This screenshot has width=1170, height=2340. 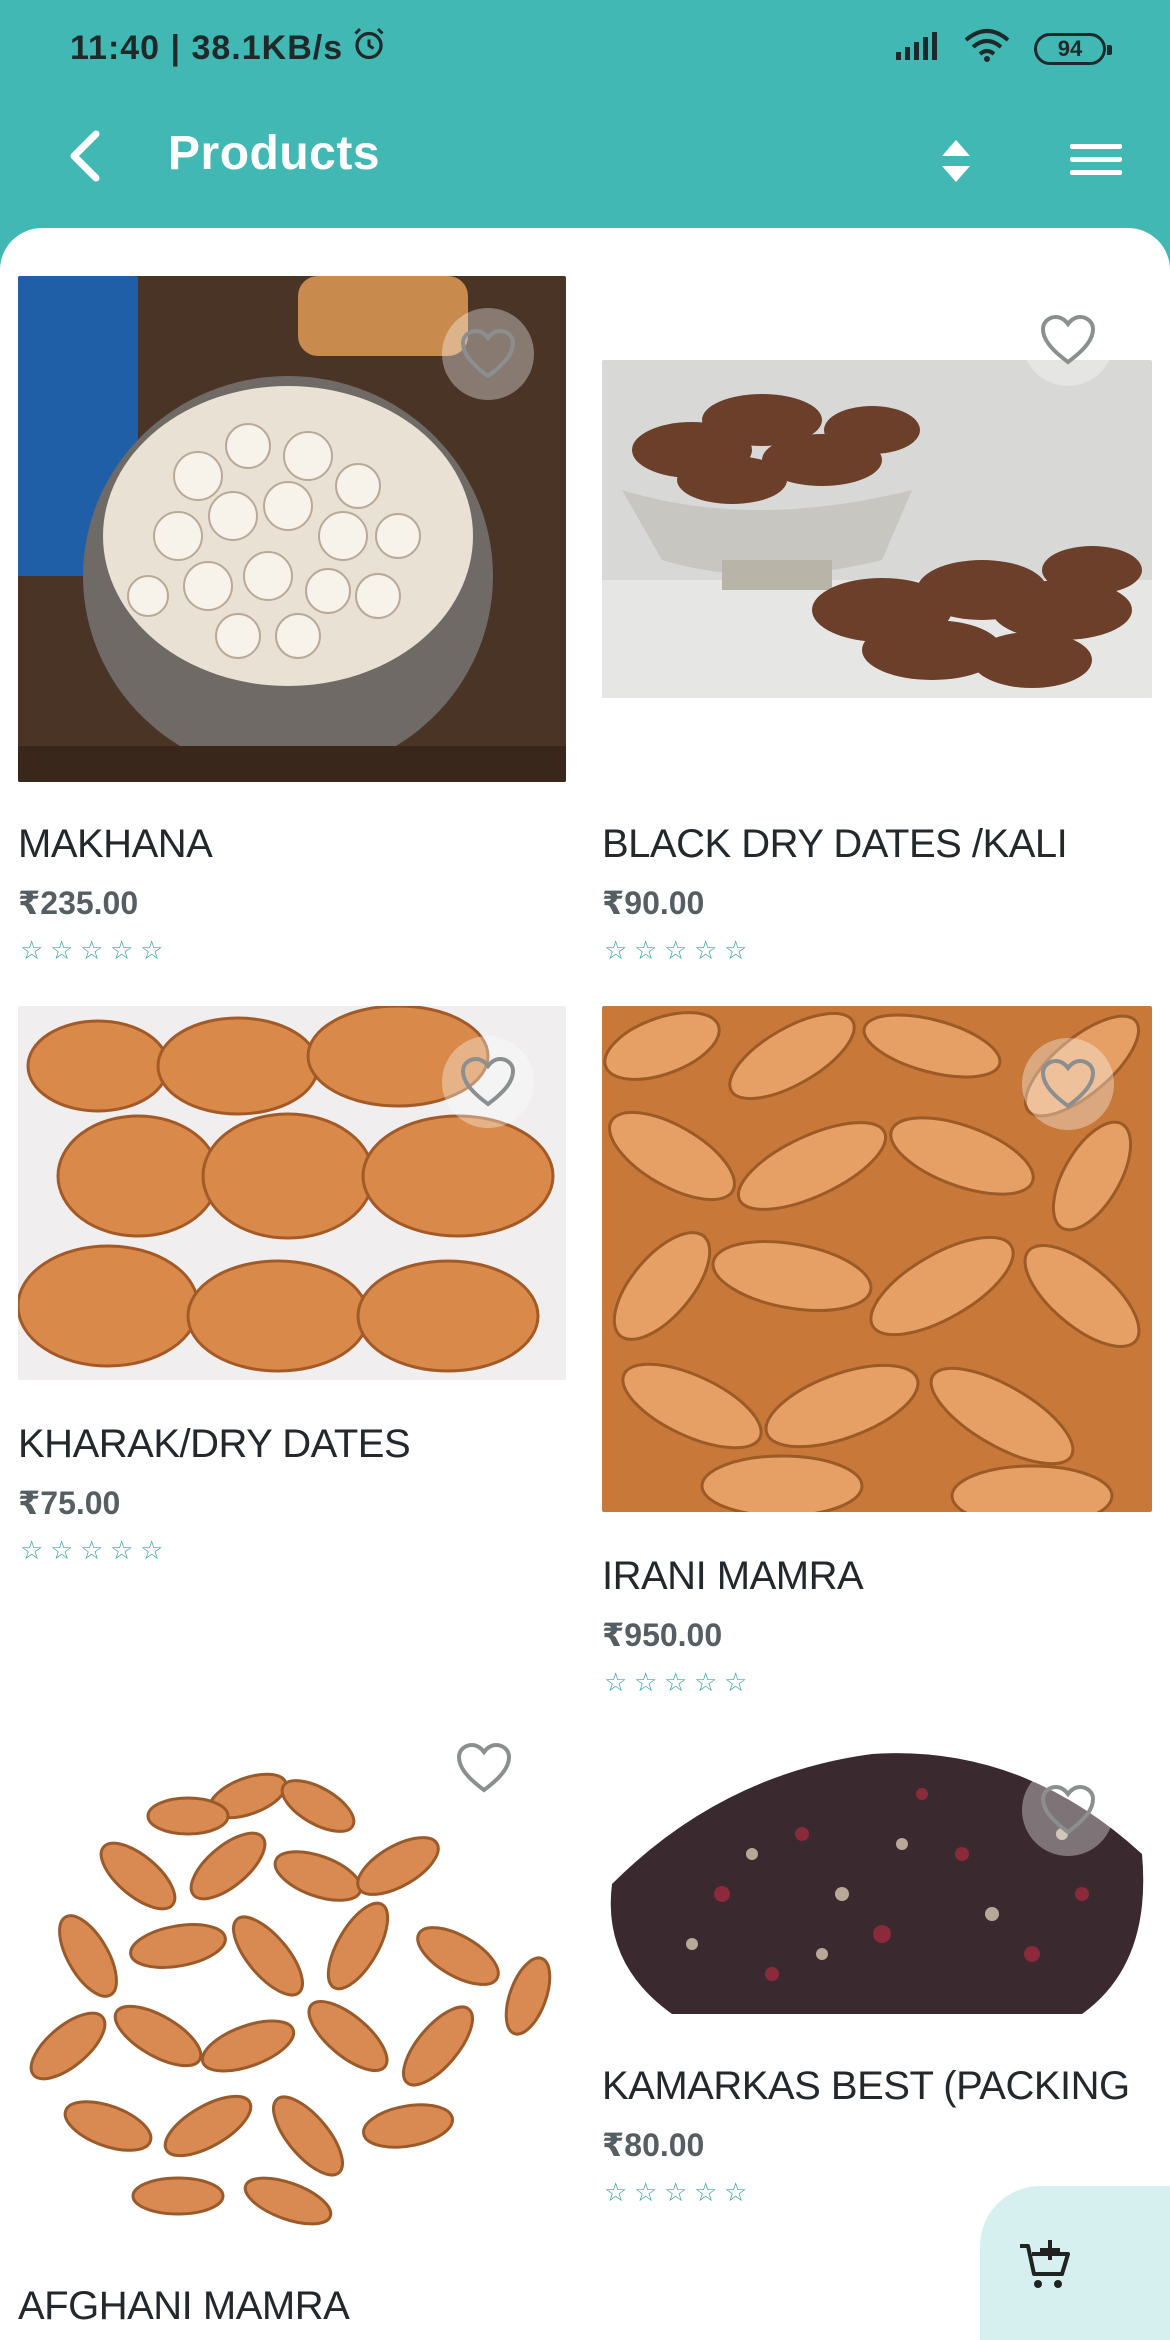 I want to click on product-name: KHARAK/DRY DATES, so click(x=214, y=1444).